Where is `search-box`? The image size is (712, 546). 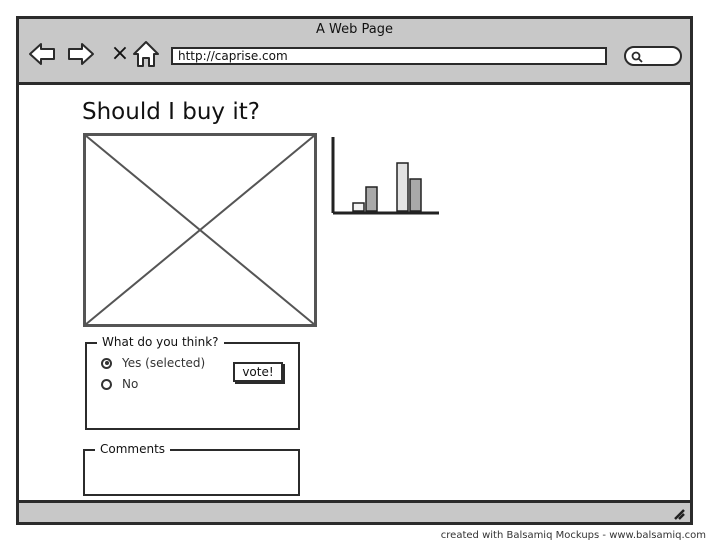
search-box is located at coordinates (653, 56).